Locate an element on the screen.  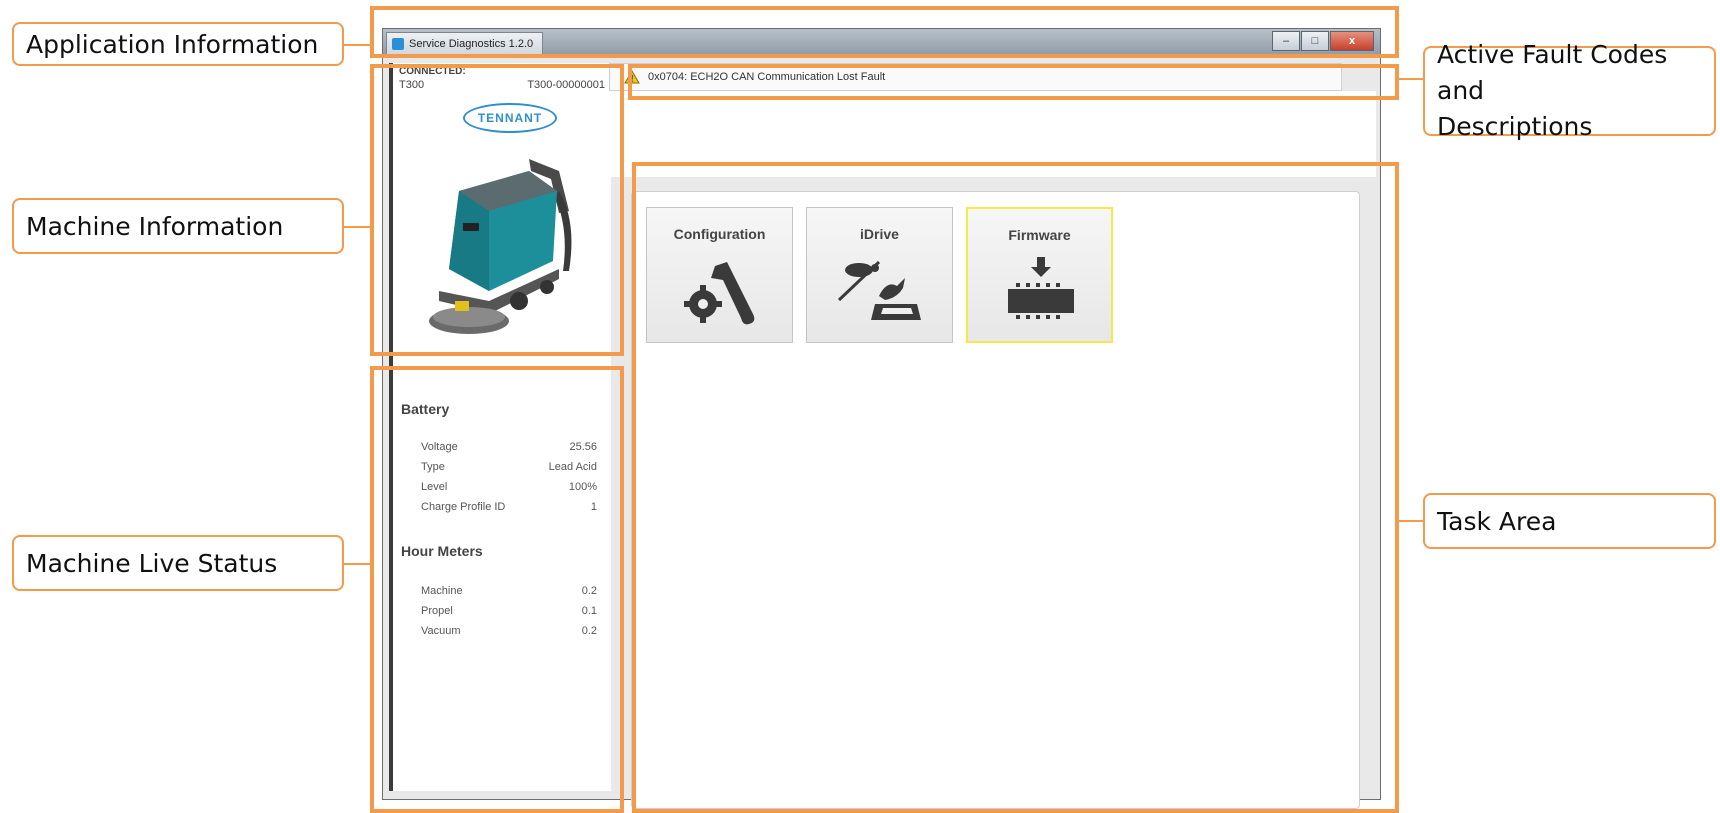
callout-task-area: Task Area is located at coordinates (1569, 521).